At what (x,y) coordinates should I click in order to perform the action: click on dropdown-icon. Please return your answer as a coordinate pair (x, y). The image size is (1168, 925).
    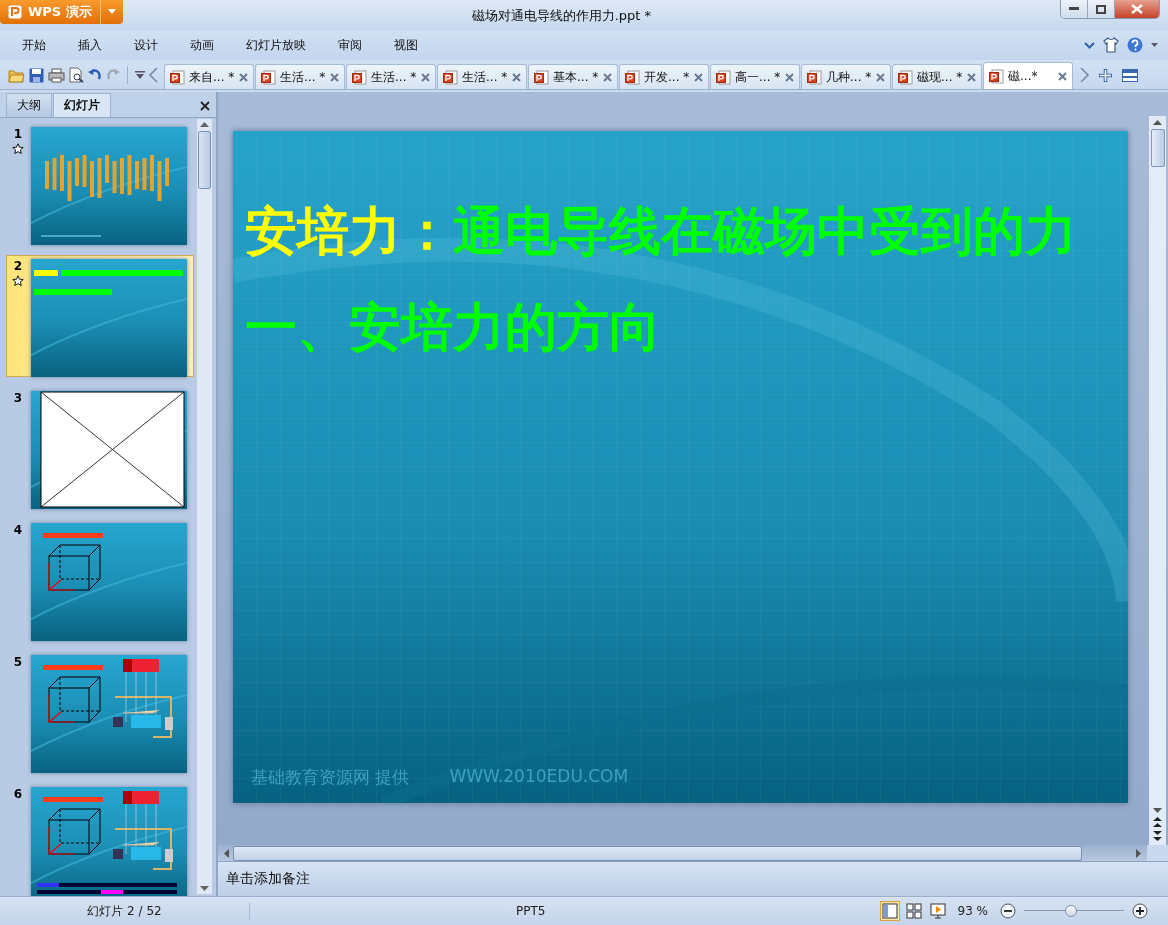
    Looking at the image, I should click on (140, 75).